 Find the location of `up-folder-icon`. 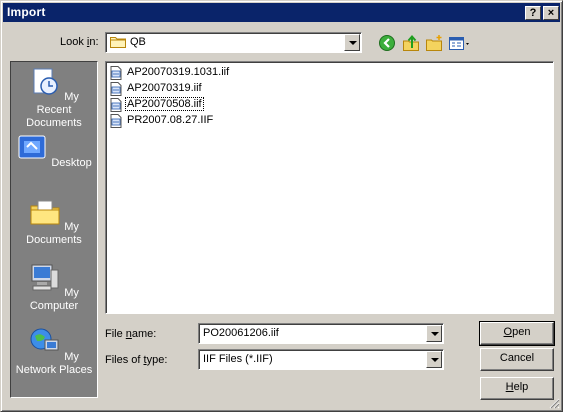

up-folder-icon is located at coordinates (411, 43).